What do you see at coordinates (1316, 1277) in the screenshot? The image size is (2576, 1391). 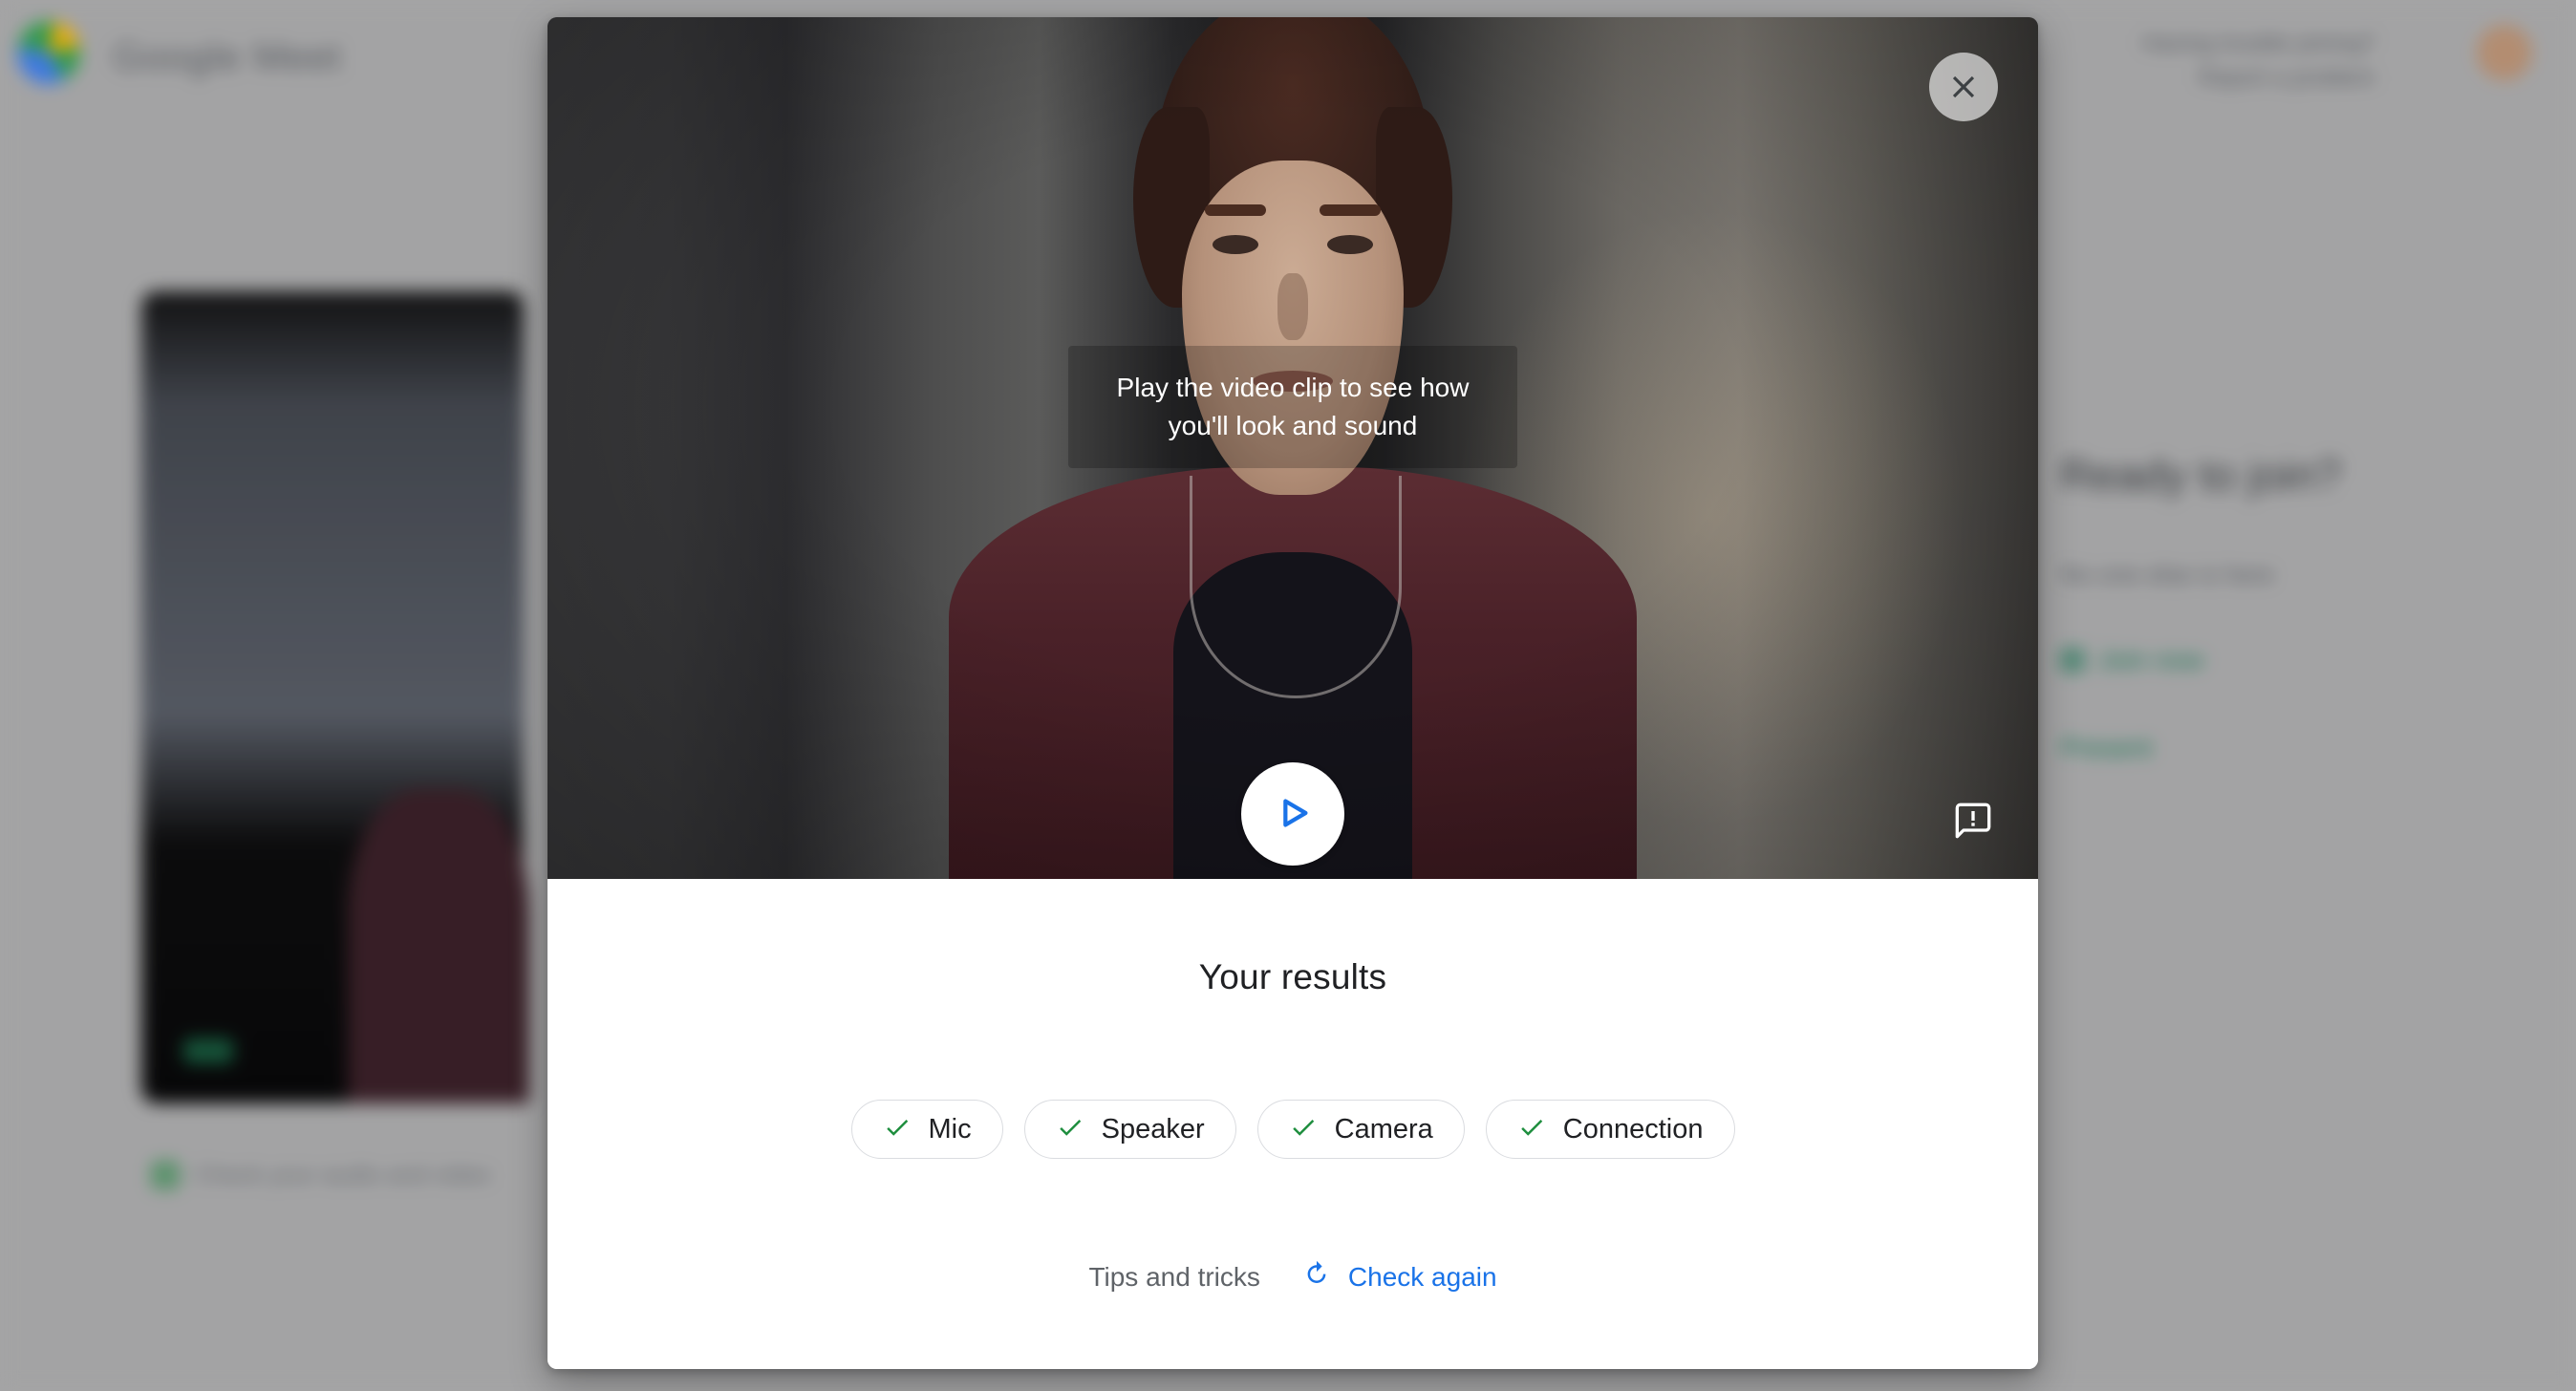 I see `refresh-icon` at bounding box center [1316, 1277].